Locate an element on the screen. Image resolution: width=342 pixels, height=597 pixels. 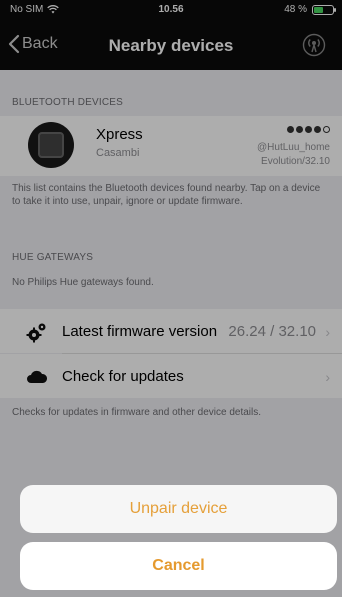
unpair-device-button: Unpair device is located at coordinates (178, 509).